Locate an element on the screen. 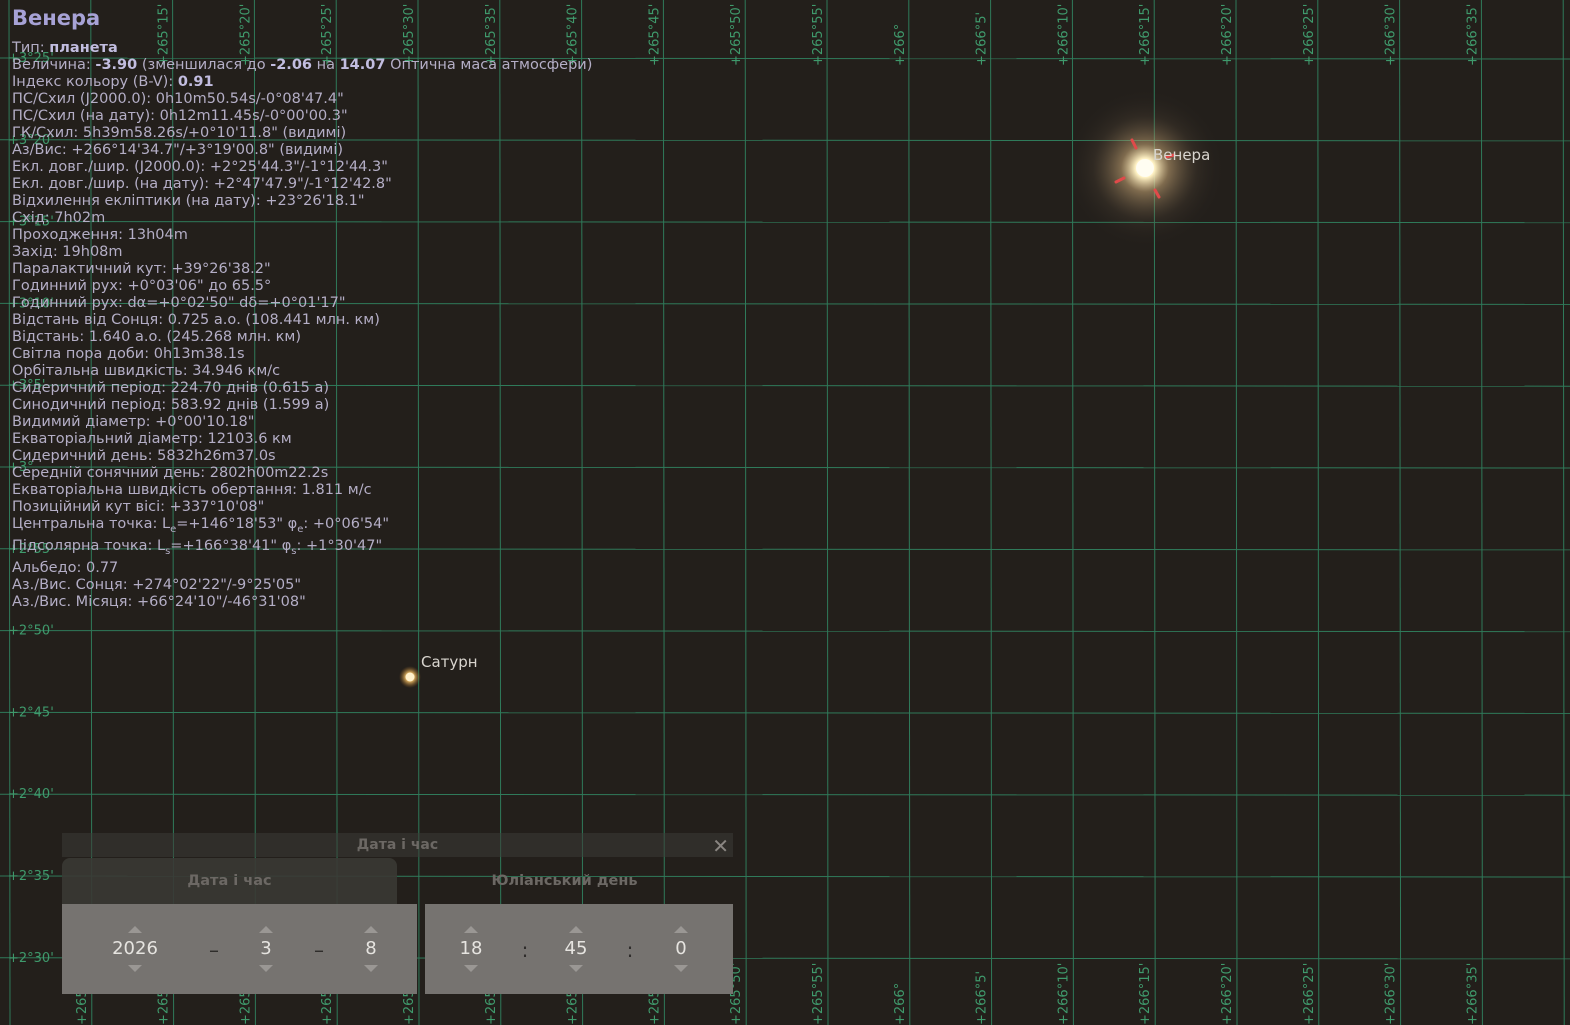 The height and width of the screenshot is (1025, 1570). month-spinbox: 3 is located at coordinates (266, 949).